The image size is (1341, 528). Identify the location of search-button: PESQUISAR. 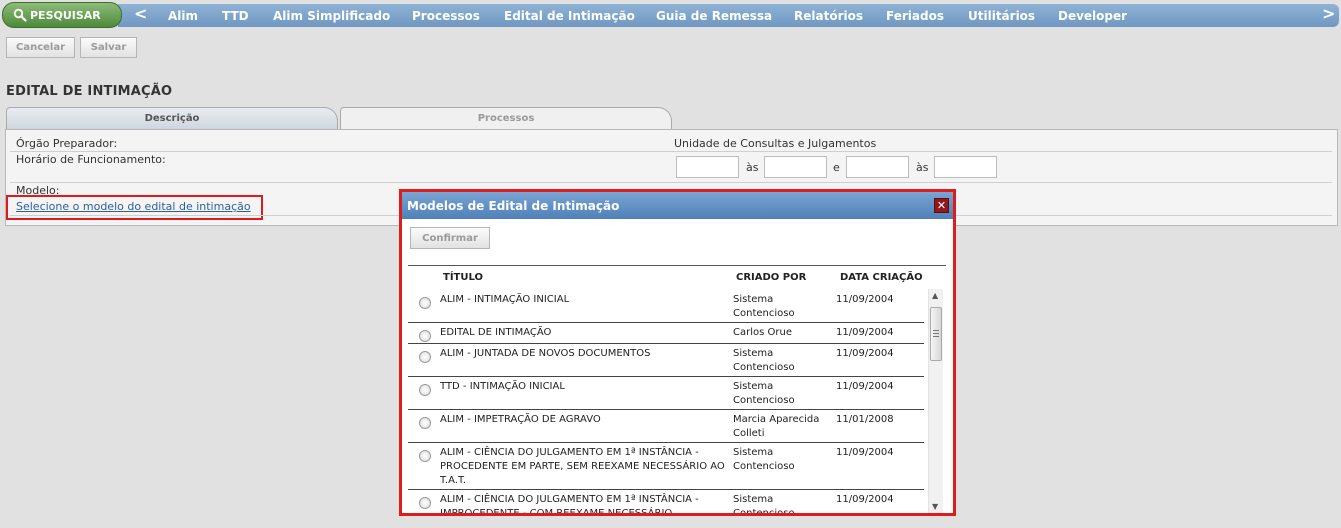
(62, 15).